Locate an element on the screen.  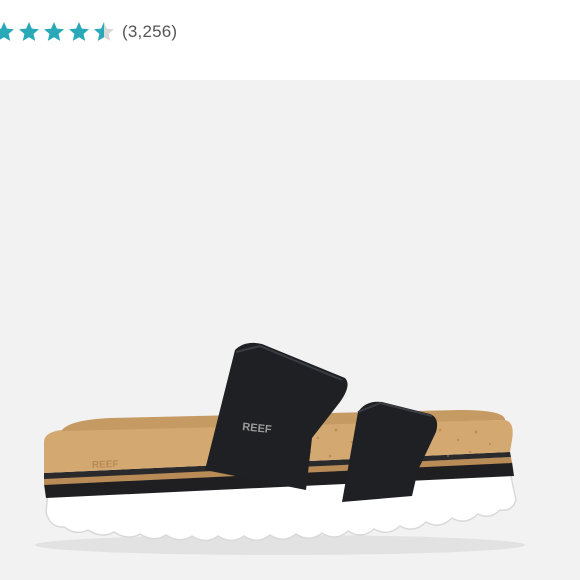
heel-logo: REEF is located at coordinates (105, 465).